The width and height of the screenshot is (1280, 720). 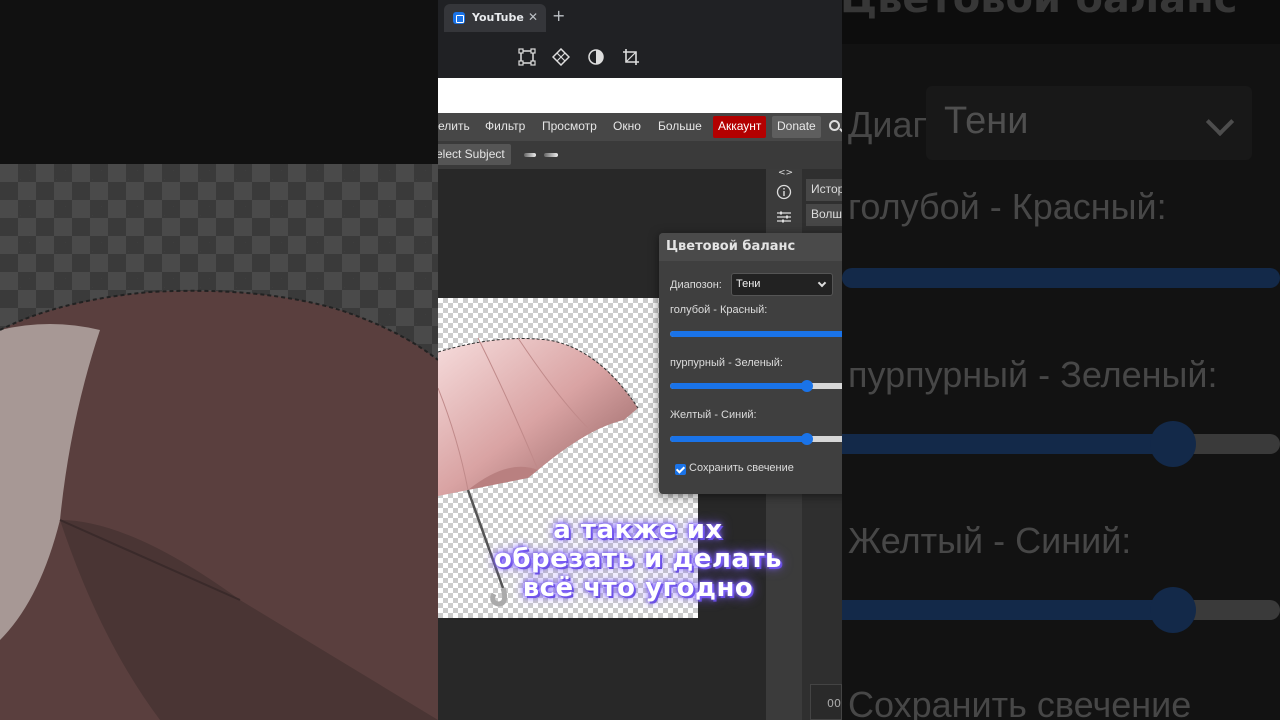 What do you see at coordinates (696, 285) in the screenshot?
I see `range-label: Диапозон:` at bounding box center [696, 285].